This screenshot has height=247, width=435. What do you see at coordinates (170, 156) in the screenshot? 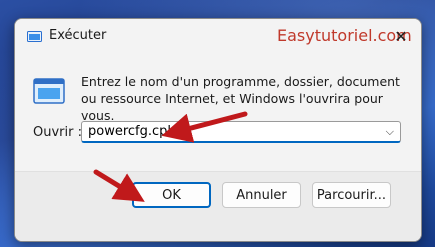
I see `annotation-arrows` at bounding box center [170, 156].